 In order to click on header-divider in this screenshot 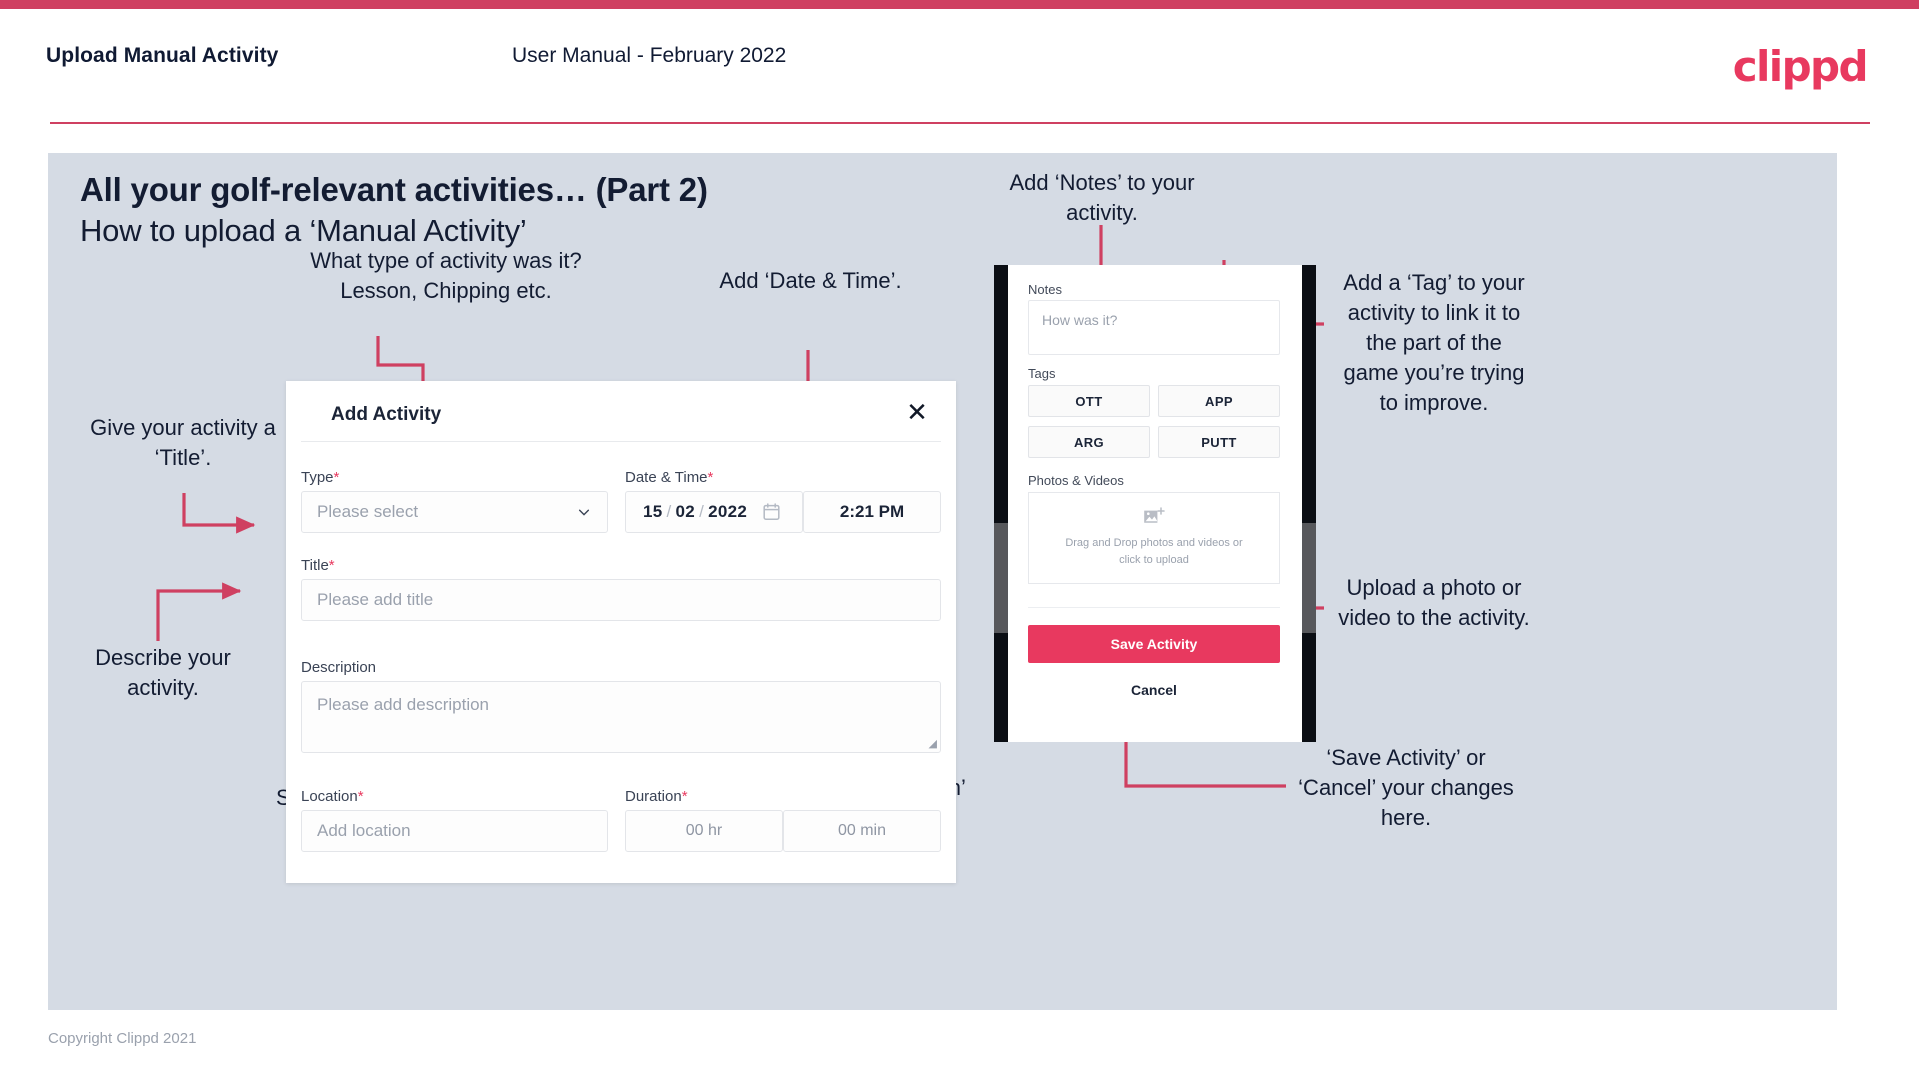, I will do `click(960, 123)`.